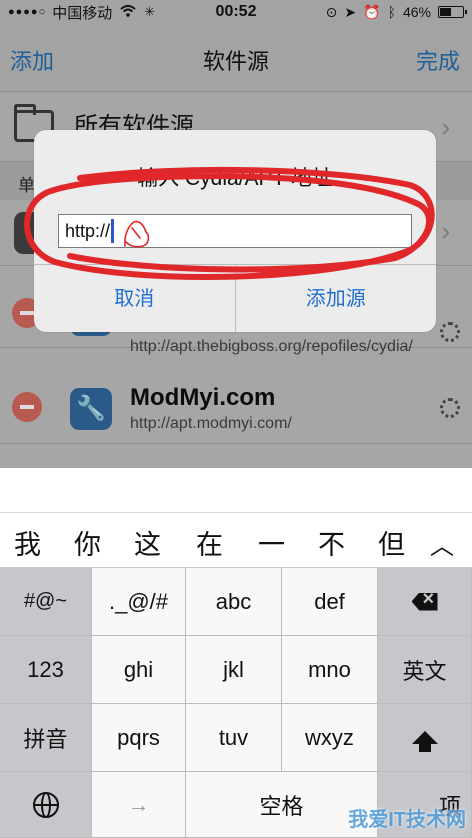  I want to click on candidate: 在, so click(209, 542).